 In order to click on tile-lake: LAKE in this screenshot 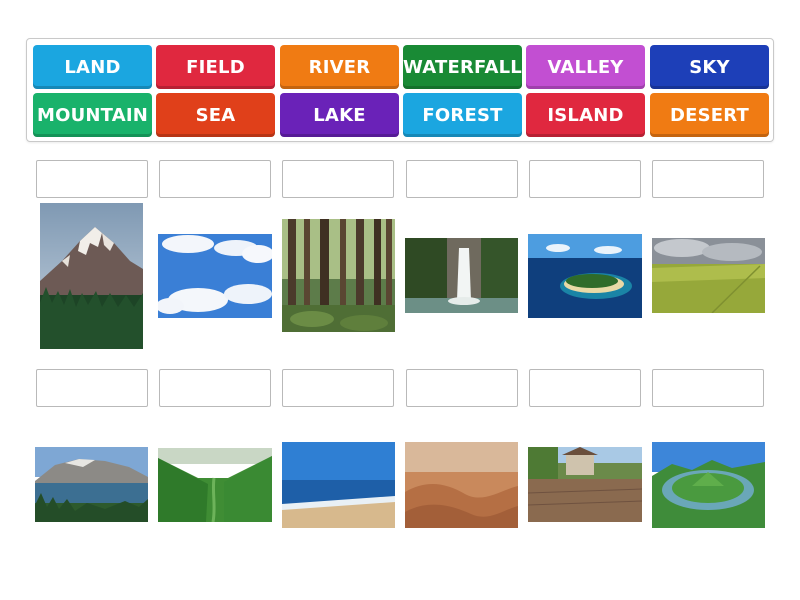, I will do `click(339, 115)`.